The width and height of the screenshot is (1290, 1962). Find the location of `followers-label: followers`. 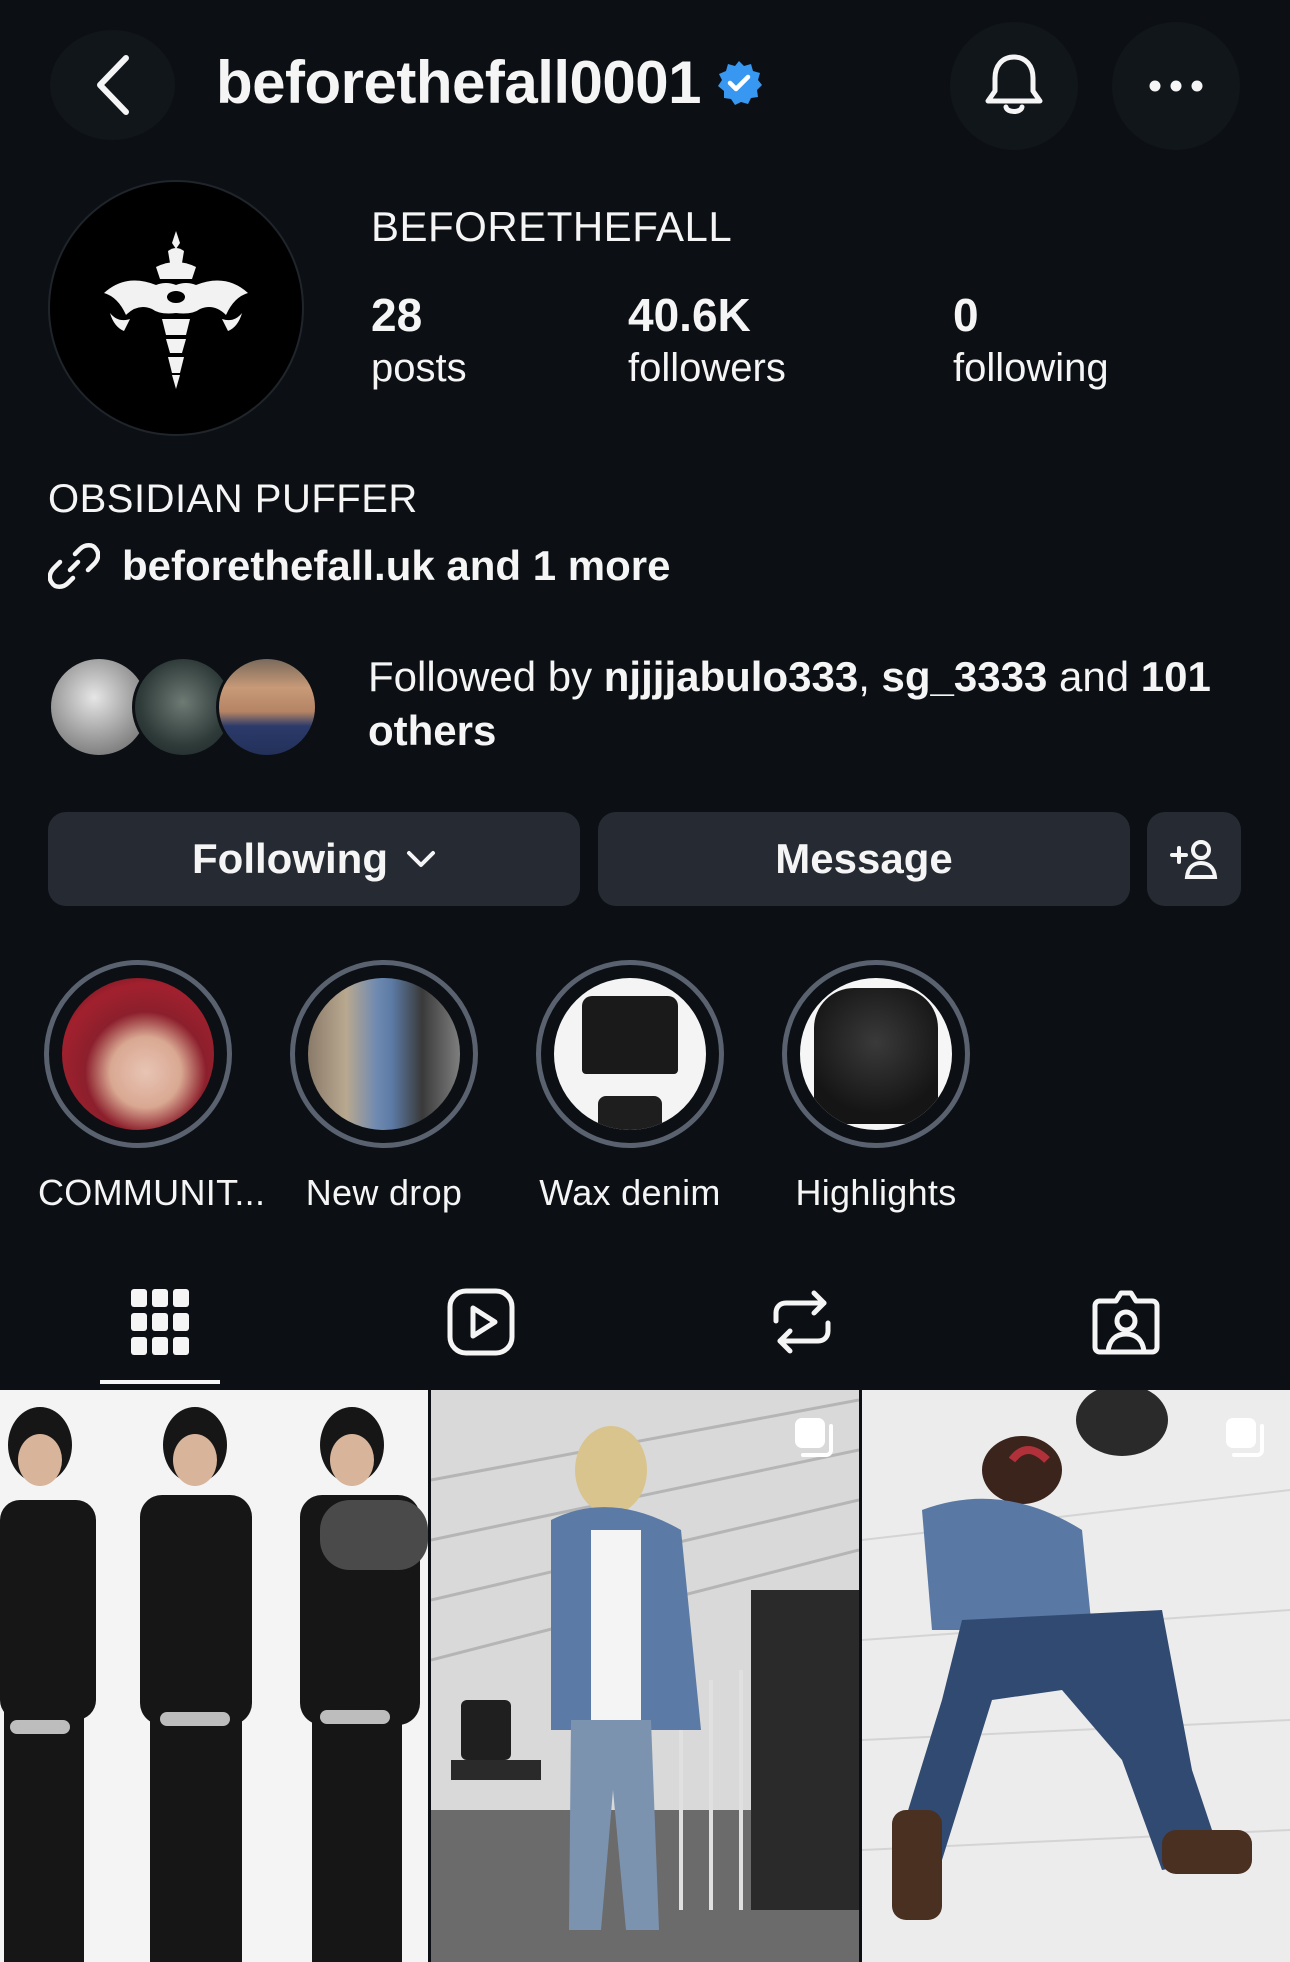

followers-label: followers is located at coordinates (707, 368).